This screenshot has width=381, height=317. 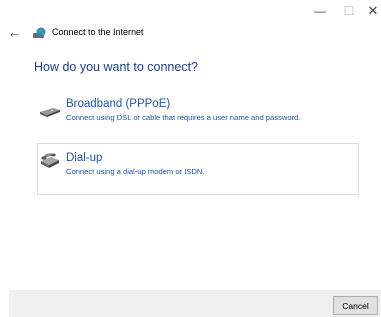 I want to click on option-description: Connect using a dial-up modem or ISDN., so click(x=135, y=171).